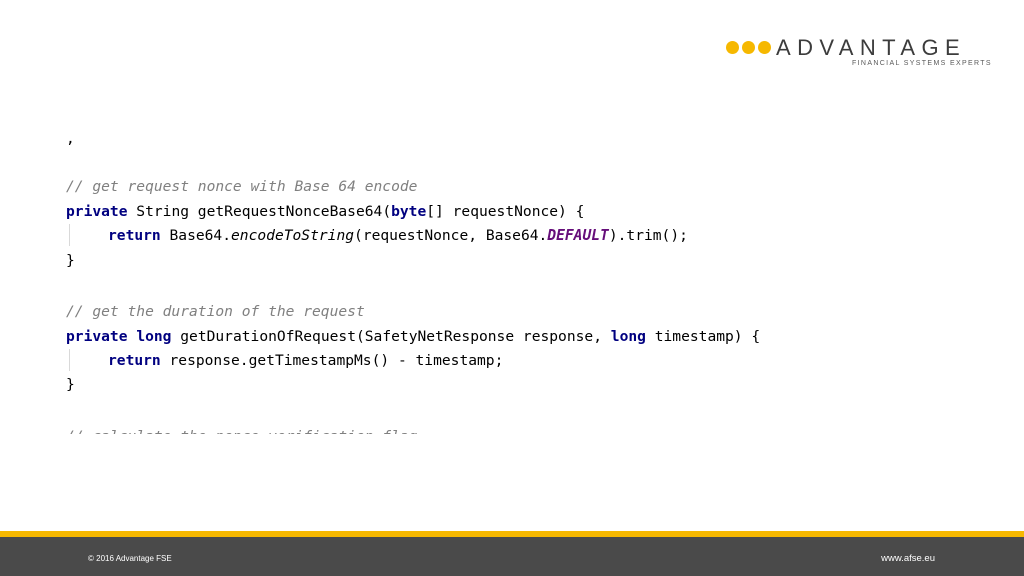  I want to click on code-text: timestamp) {, so click(703, 336).